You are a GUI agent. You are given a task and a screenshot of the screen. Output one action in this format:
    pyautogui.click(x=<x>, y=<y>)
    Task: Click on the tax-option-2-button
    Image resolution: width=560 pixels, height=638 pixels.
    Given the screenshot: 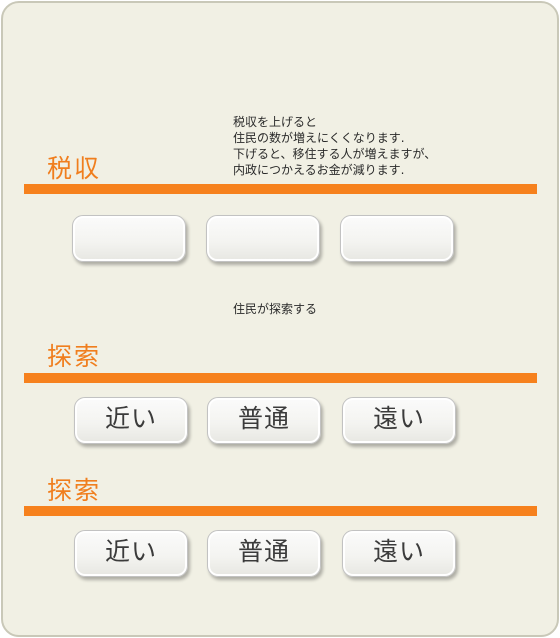 What is the action you would take?
    pyautogui.click(x=263, y=238)
    